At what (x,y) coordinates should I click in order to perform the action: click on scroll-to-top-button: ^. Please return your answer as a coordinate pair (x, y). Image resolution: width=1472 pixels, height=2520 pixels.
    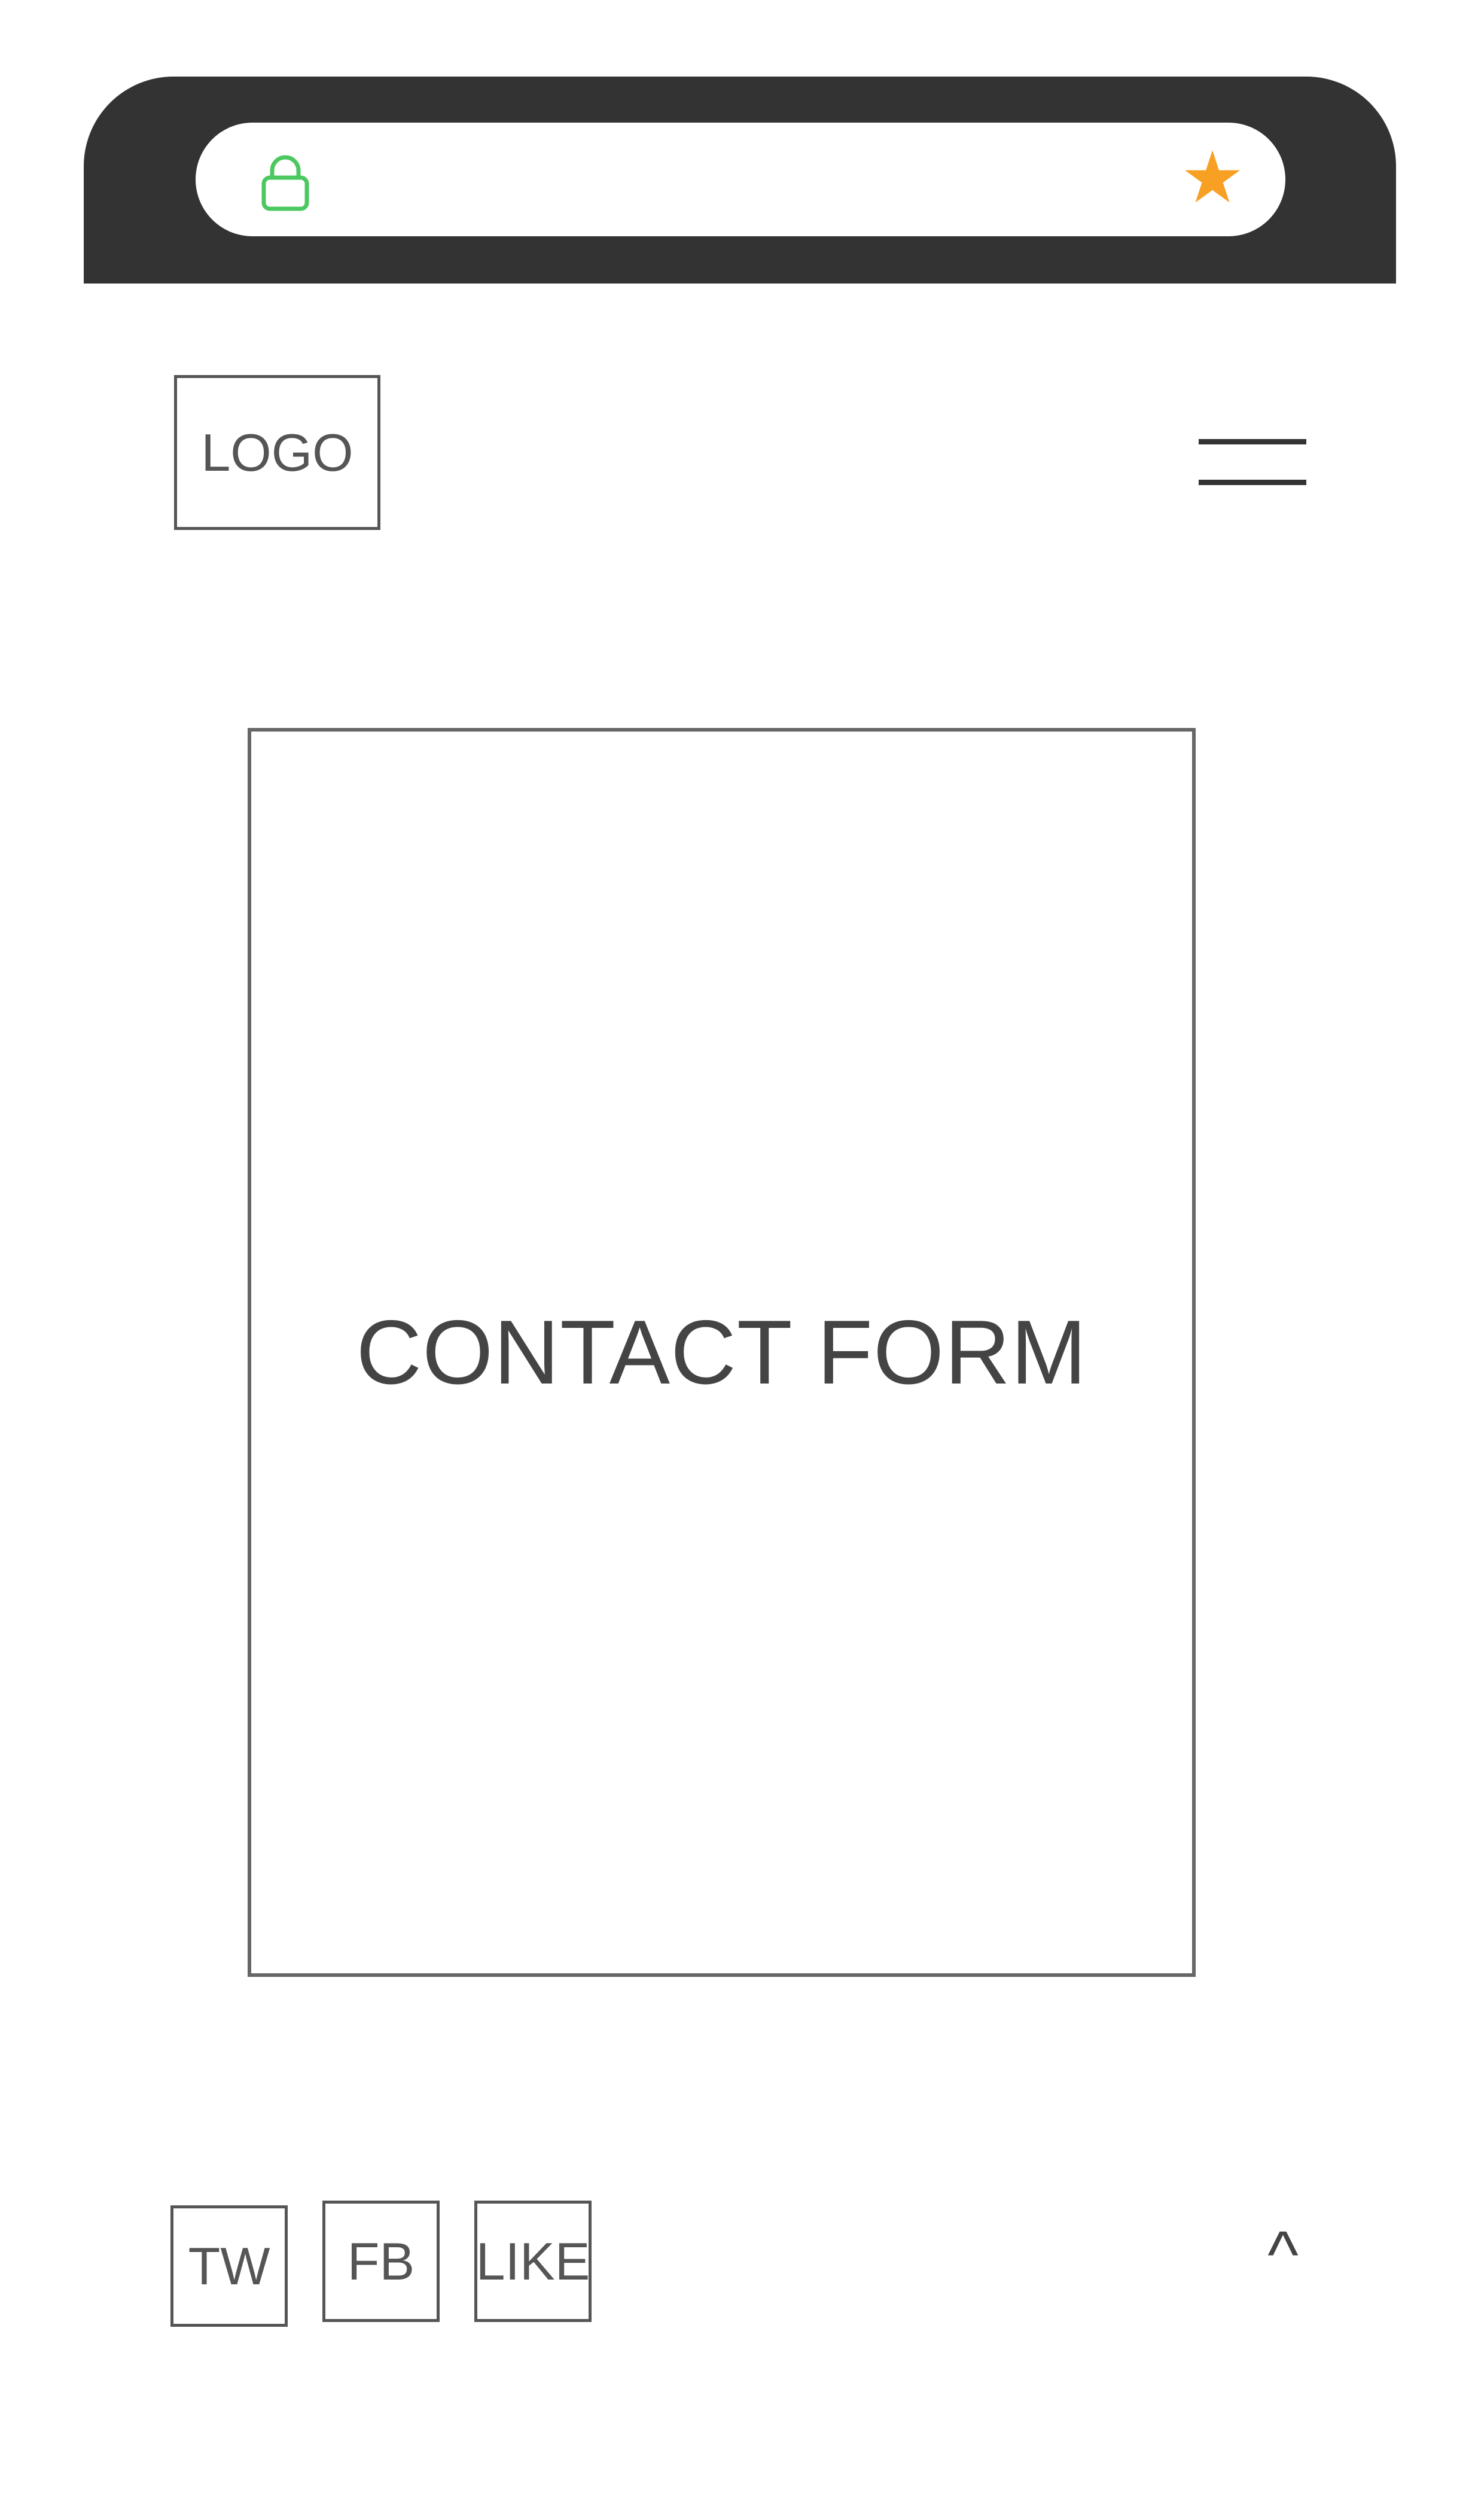
    Looking at the image, I should click on (1283, 2255).